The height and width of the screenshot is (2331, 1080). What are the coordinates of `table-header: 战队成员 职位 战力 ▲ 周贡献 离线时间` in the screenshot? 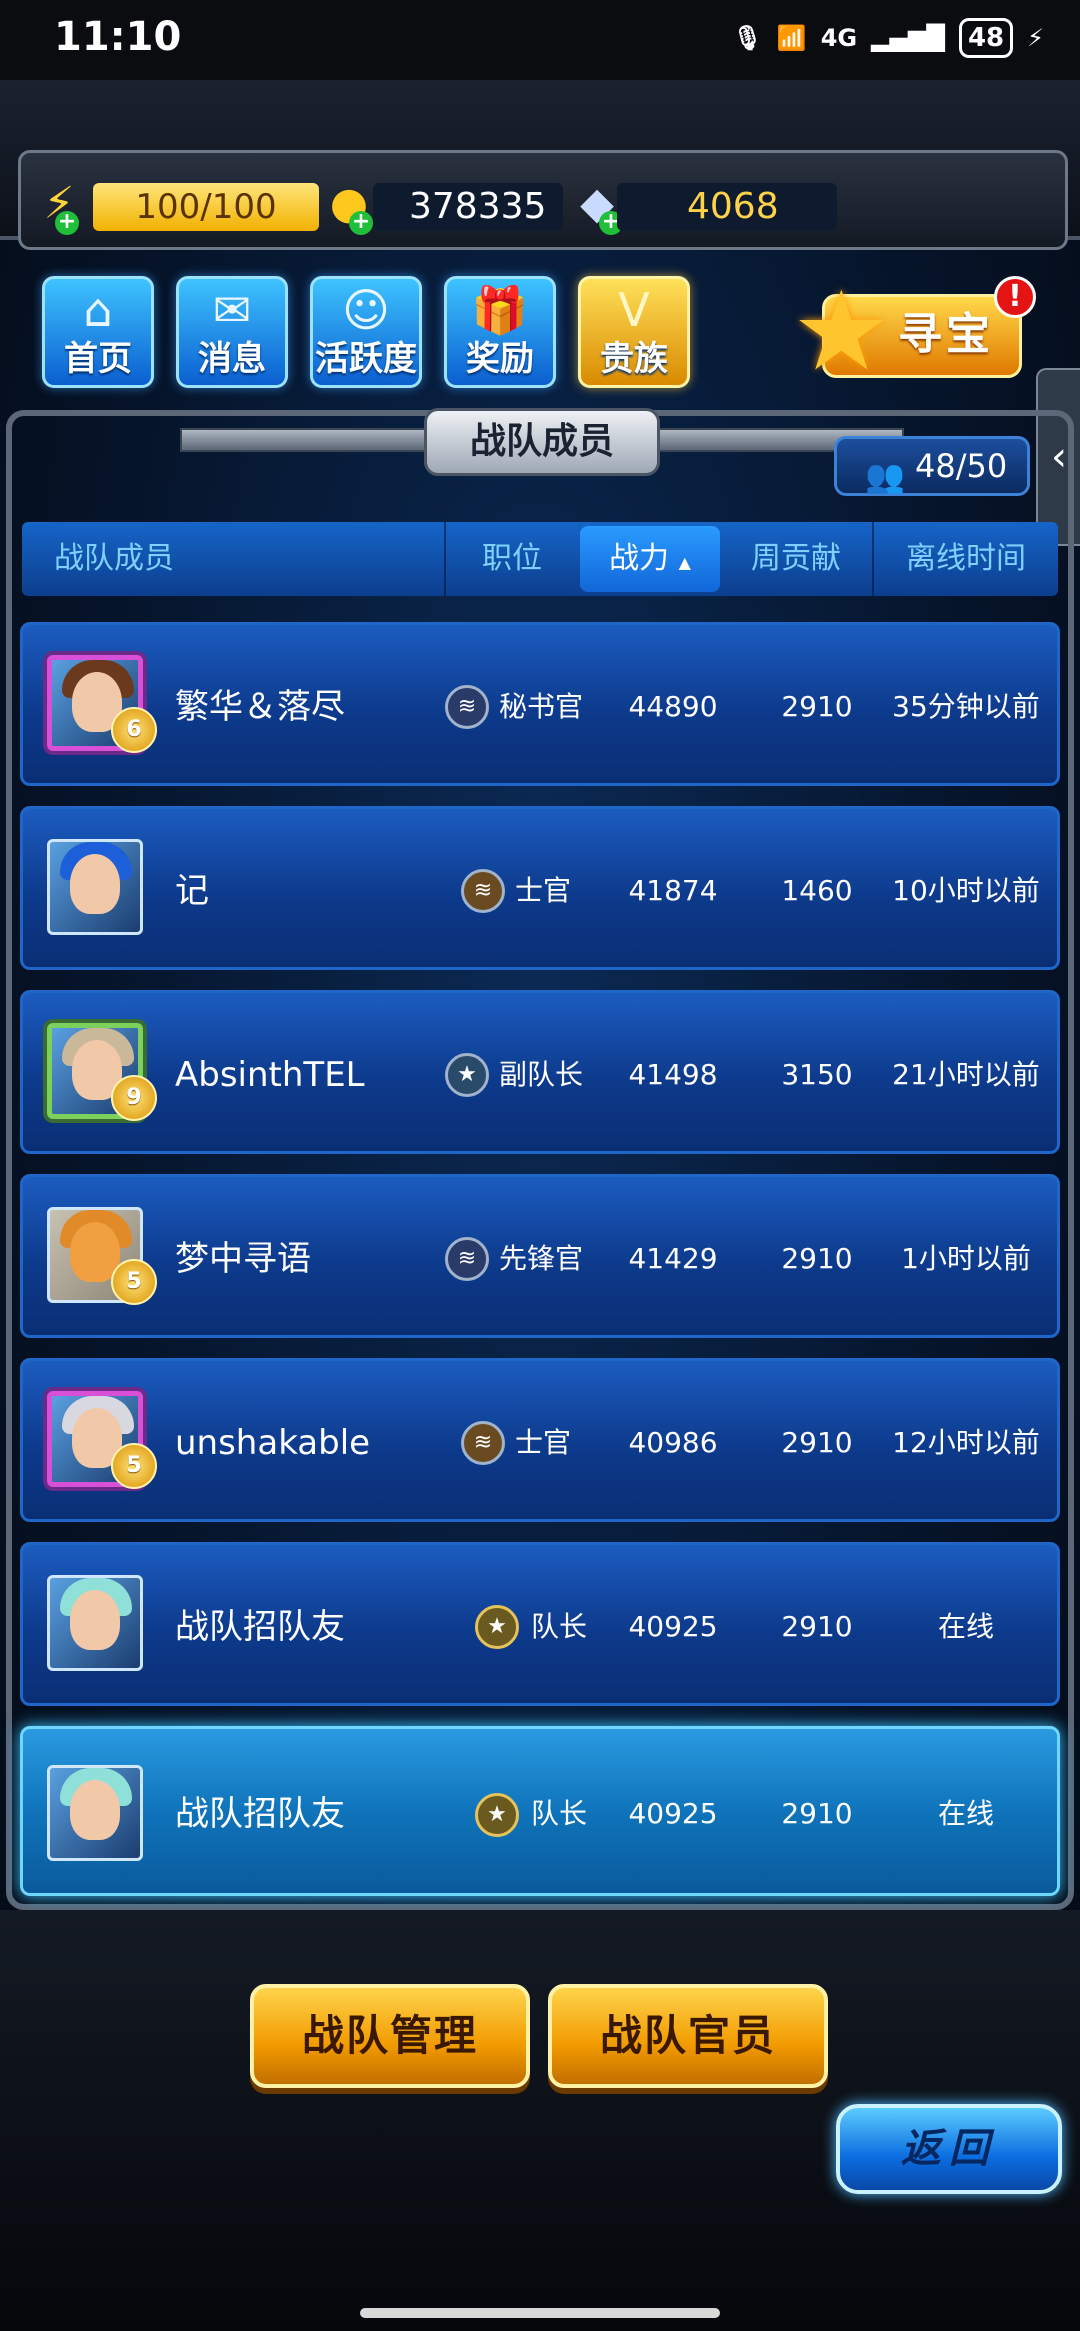 It's located at (540, 559).